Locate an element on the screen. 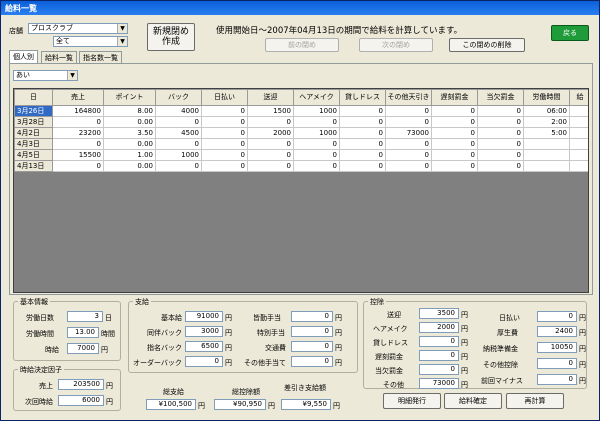  row-date-cell: 4月2日 is located at coordinates (33, 133).